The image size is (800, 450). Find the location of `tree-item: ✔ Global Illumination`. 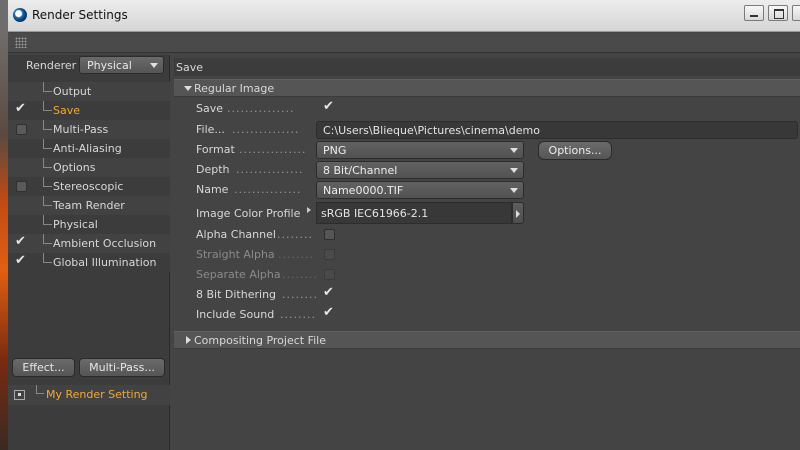

tree-item: ✔ Global Illumination is located at coordinates (89, 262).